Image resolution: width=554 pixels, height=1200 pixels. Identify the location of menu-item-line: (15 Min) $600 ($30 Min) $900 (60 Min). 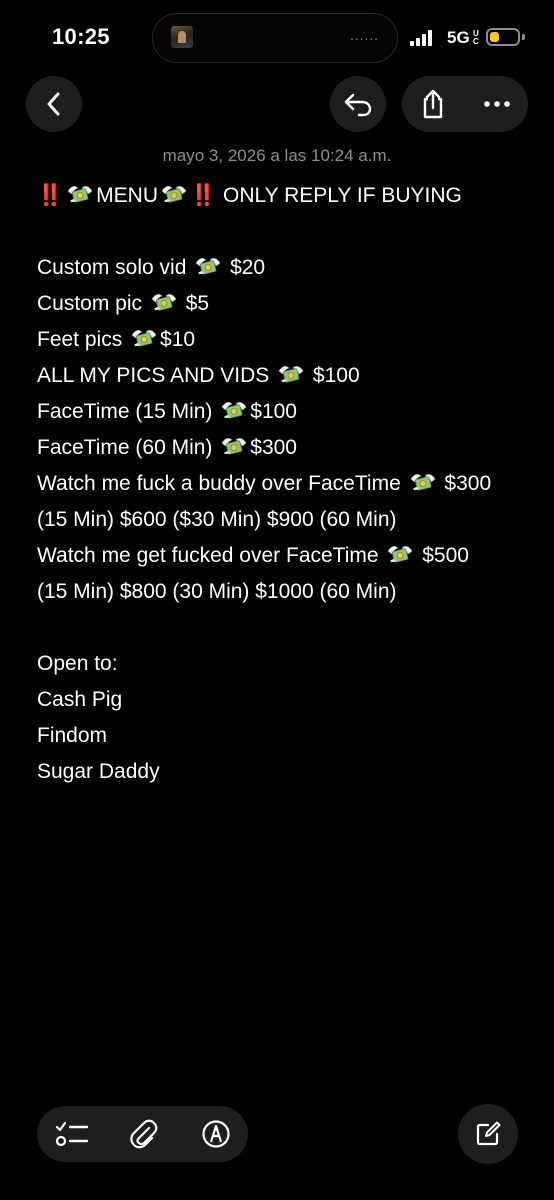
(287, 520).